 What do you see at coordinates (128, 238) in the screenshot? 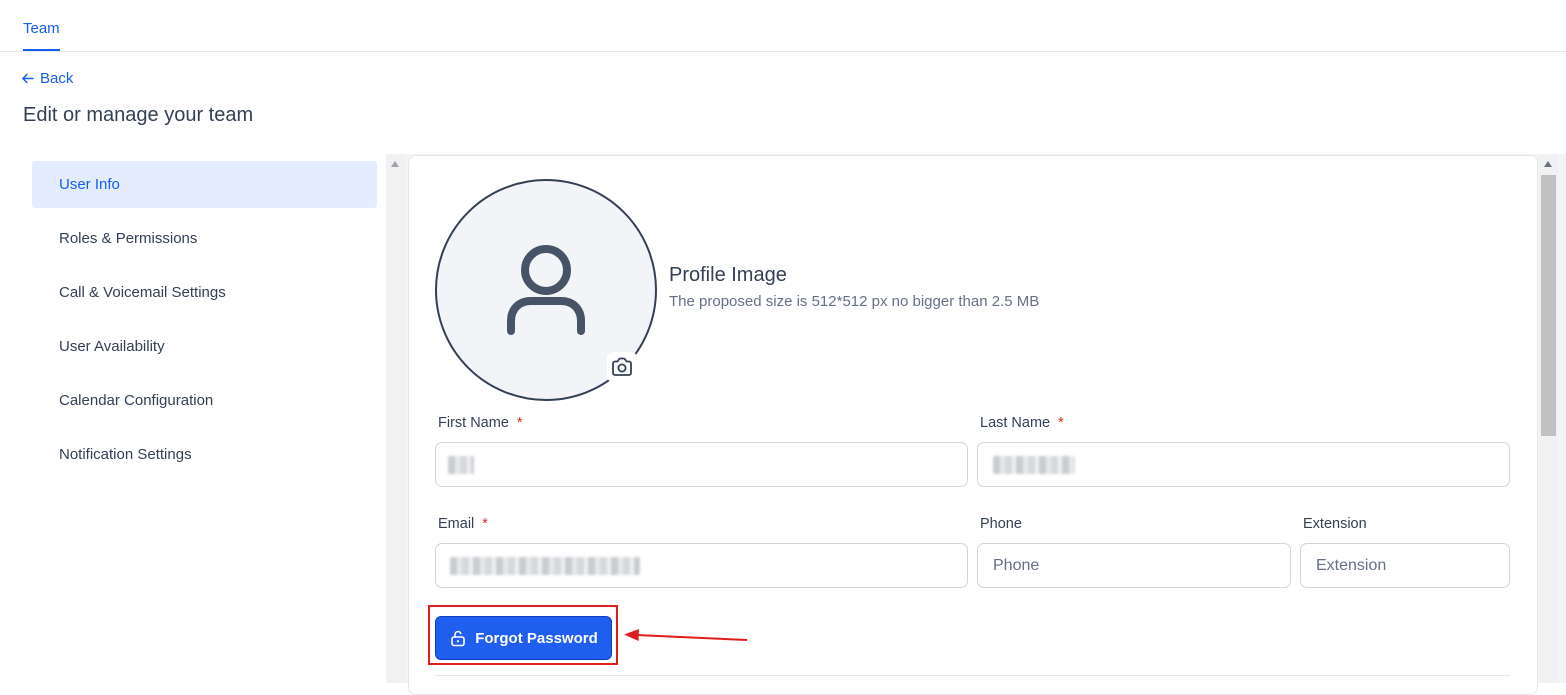
I see `sidebar-item-label: Roles & Permissions` at bounding box center [128, 238].